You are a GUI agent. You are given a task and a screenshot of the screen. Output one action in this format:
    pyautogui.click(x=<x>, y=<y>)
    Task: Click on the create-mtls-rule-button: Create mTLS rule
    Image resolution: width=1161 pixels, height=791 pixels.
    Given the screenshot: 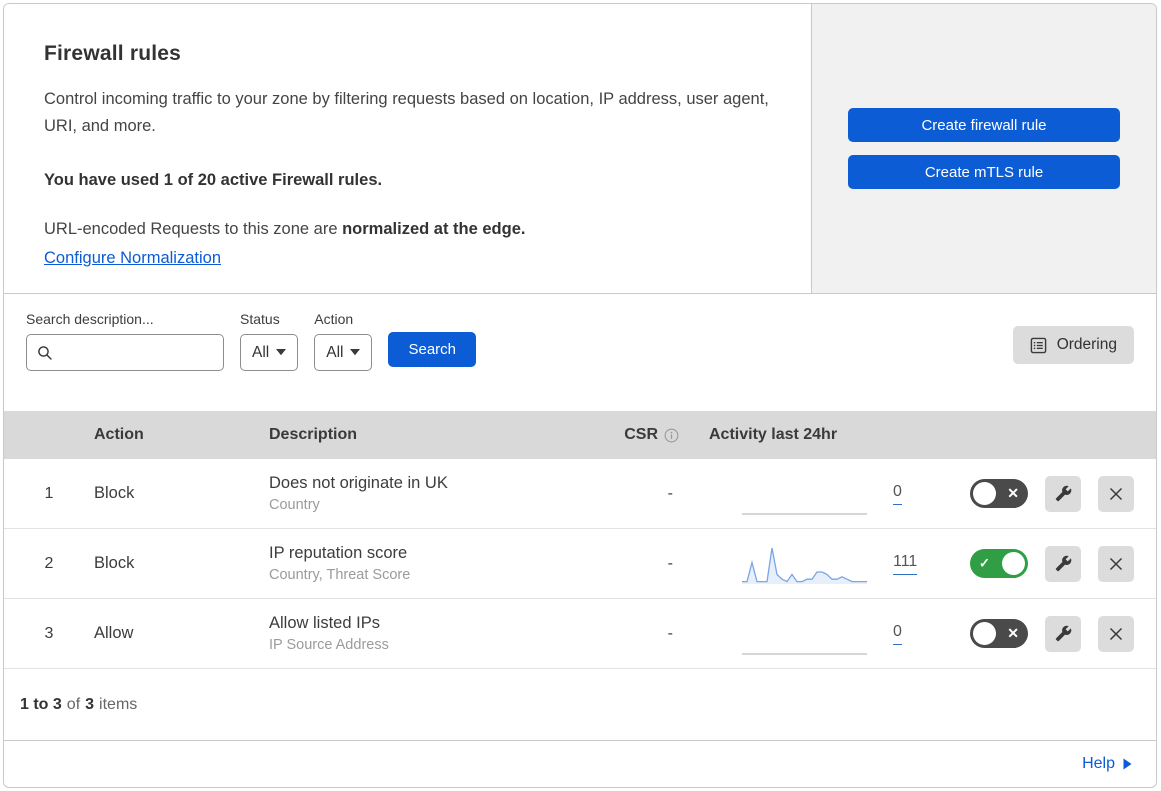 What is the action you would take?
    pyautogui.click(x=984, y=172)
    